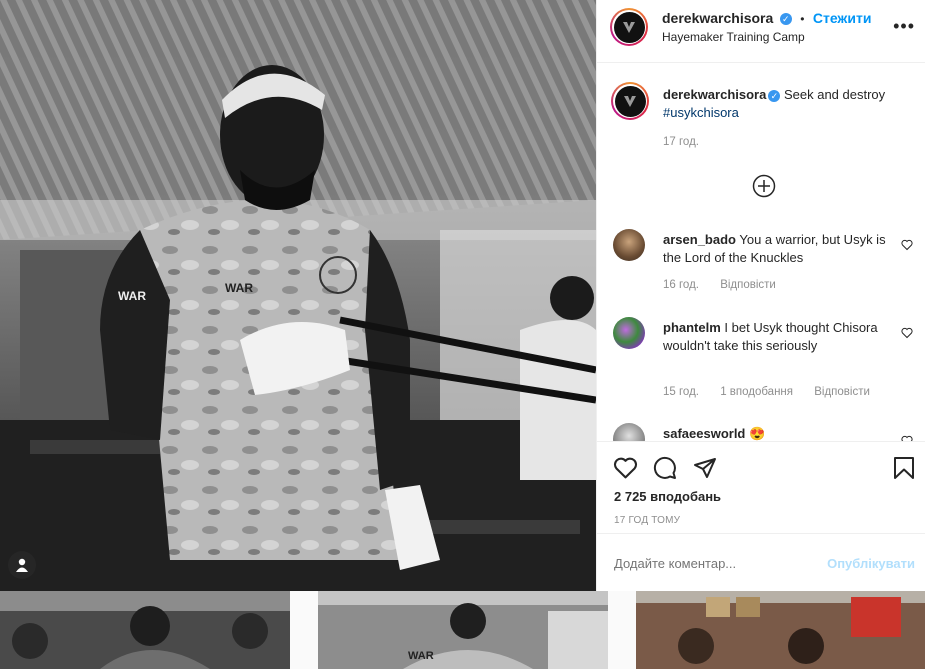  Describe the element at coordinates (871, 563) in the screenshot. I see `publish-button: Опублікувати` at that location.